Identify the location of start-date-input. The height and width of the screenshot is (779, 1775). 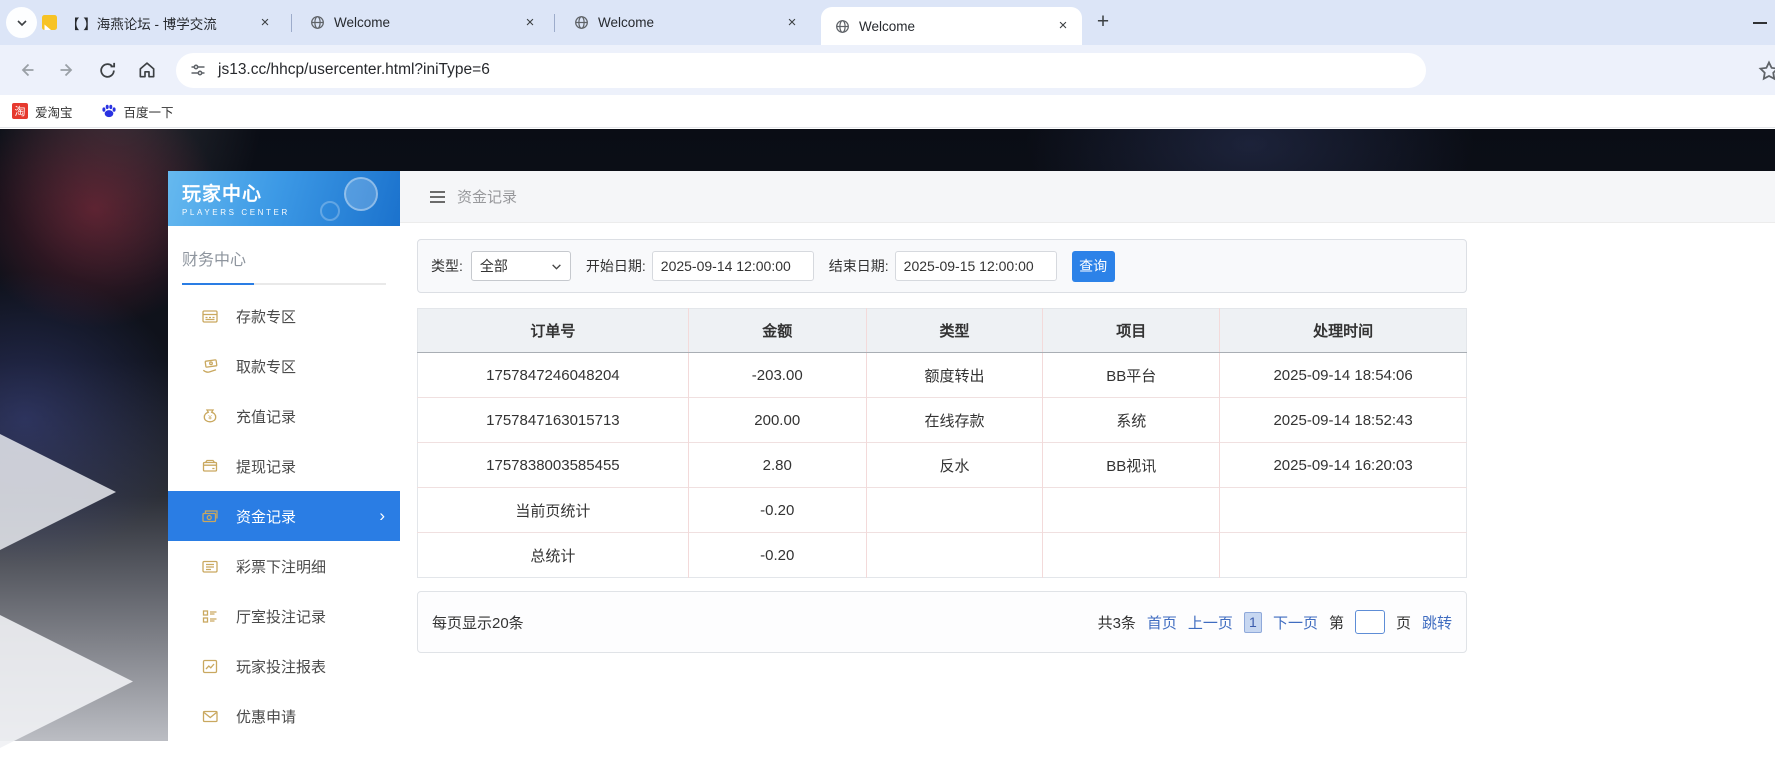
(733, 266).